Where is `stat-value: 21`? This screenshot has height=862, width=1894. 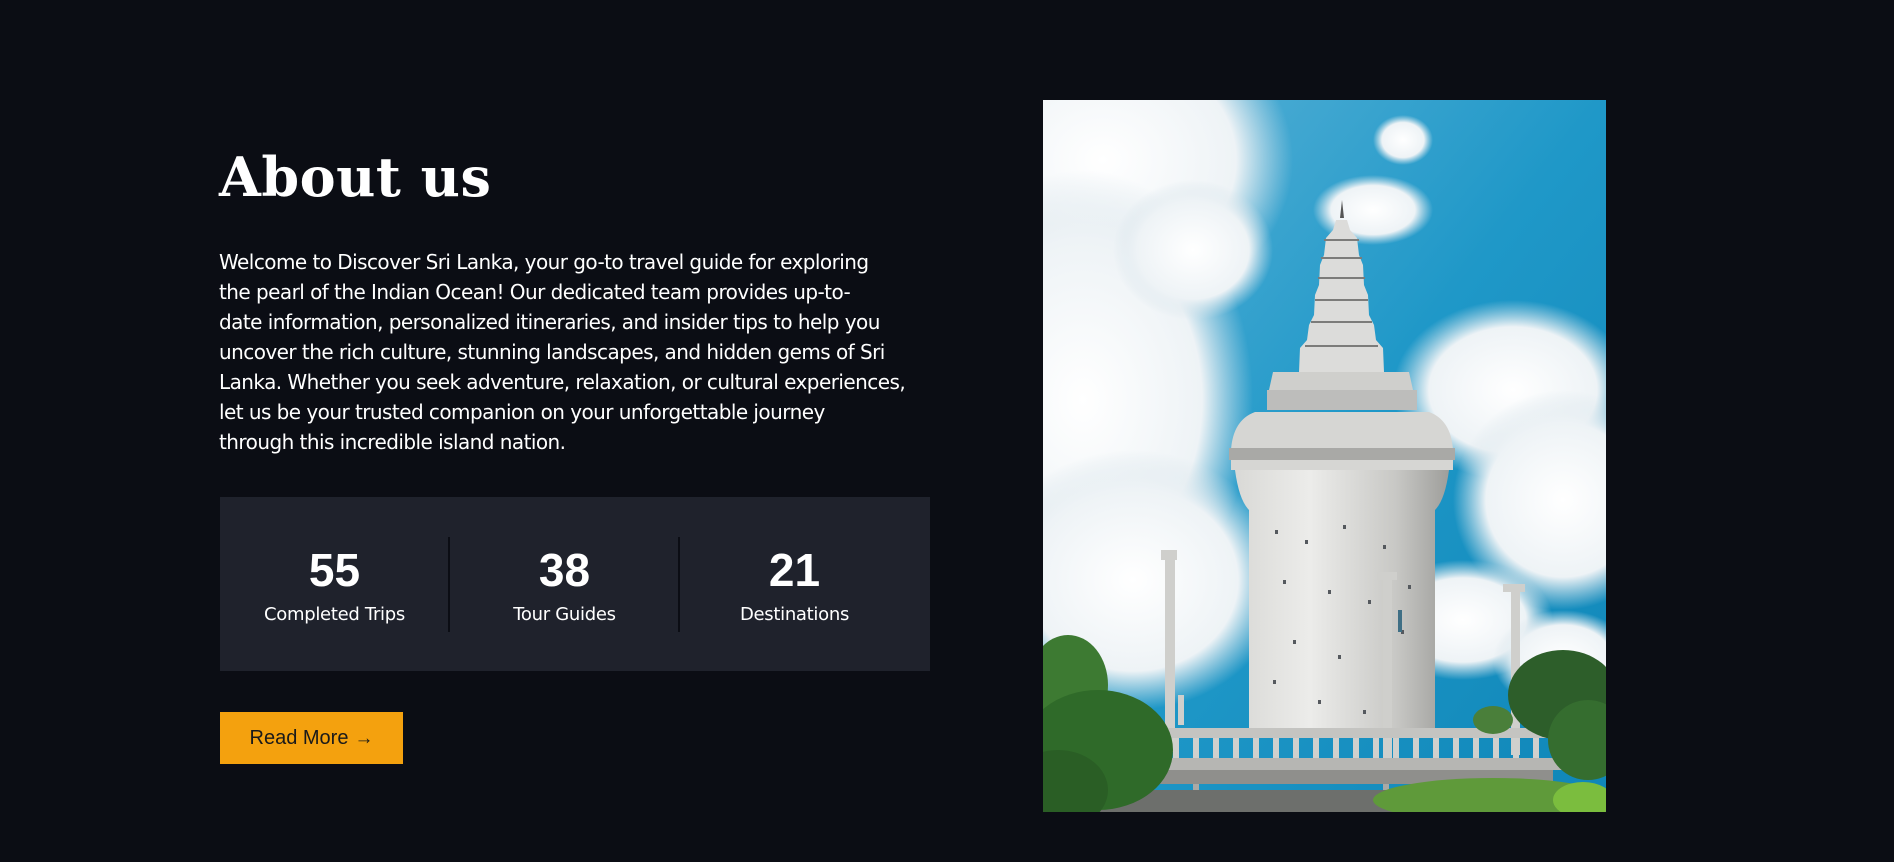 stat-value: 21 is located at coordinates (794, 570).